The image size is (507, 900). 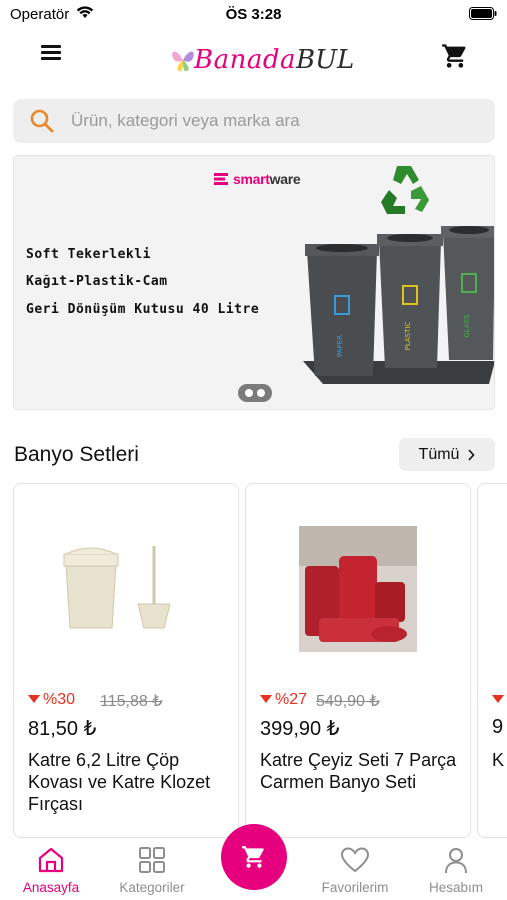 What do you see at coordinates (221, 179) in the screenshot?
I see `smartware-logo-icon` at bounding box center [221, 179].